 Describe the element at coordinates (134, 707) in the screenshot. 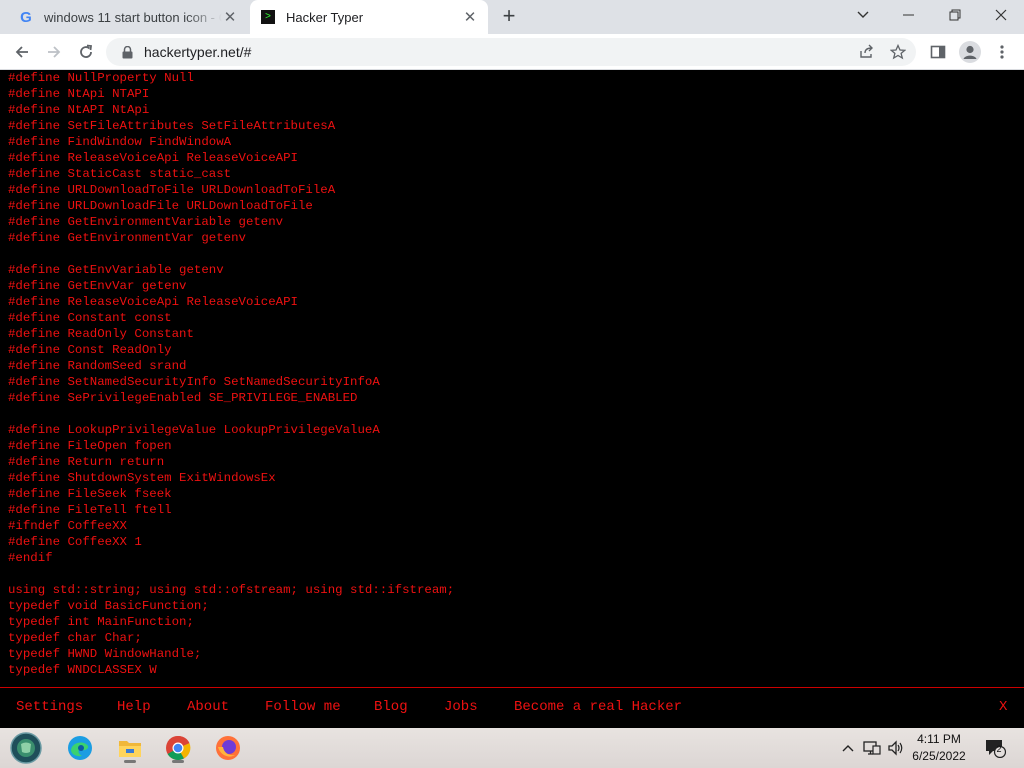

I see `menu-help: Help` at that location.